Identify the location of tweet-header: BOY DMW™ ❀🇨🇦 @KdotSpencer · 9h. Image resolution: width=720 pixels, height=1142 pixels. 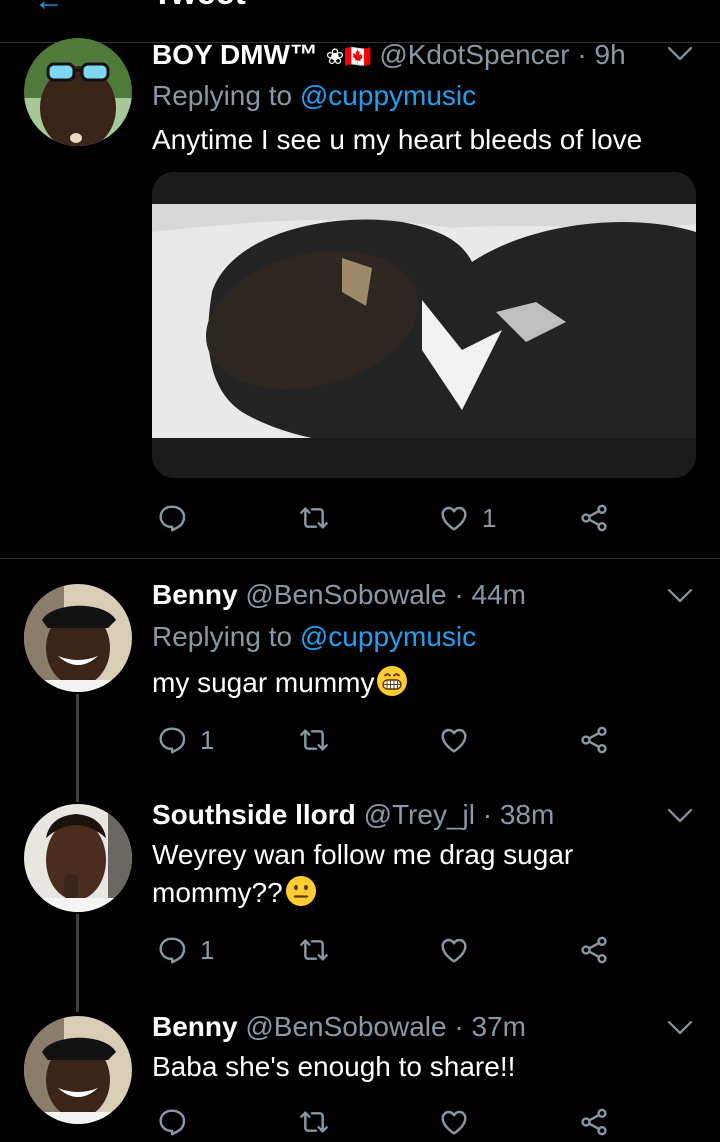
(389, 56).